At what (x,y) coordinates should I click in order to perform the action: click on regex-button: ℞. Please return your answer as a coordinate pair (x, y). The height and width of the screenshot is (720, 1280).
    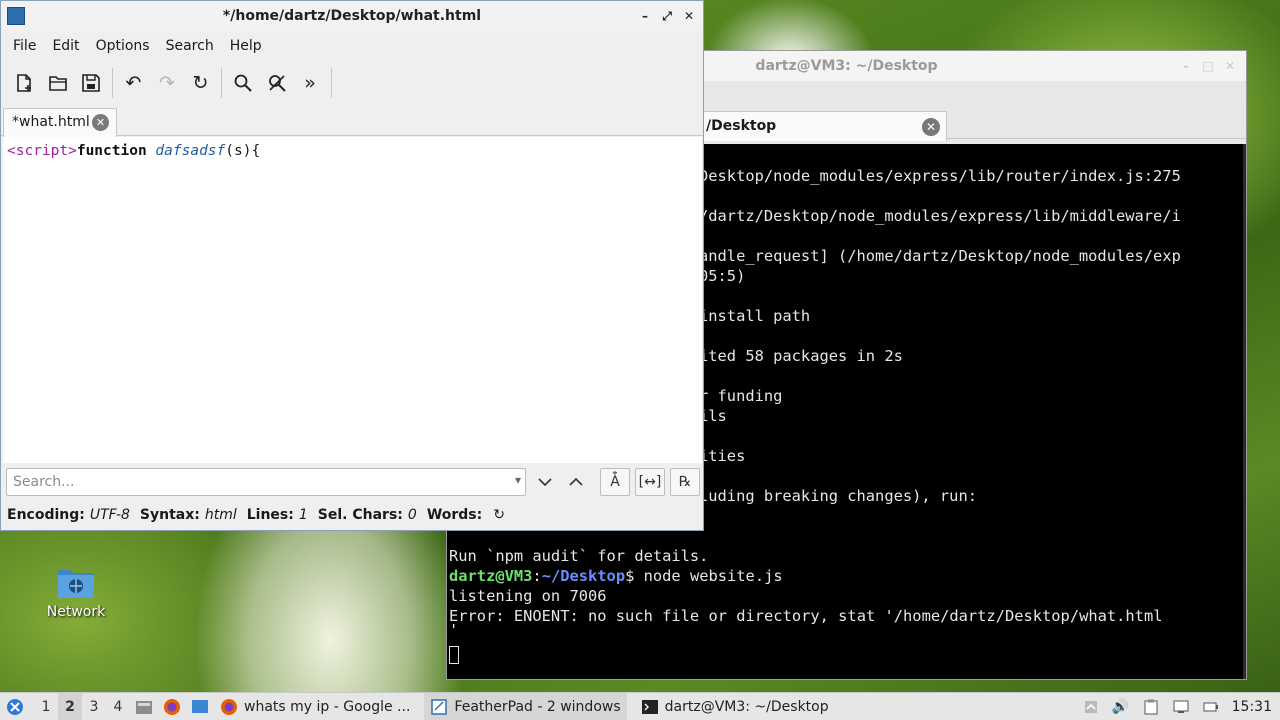
    Looking at the image, I should click on (685, 482).